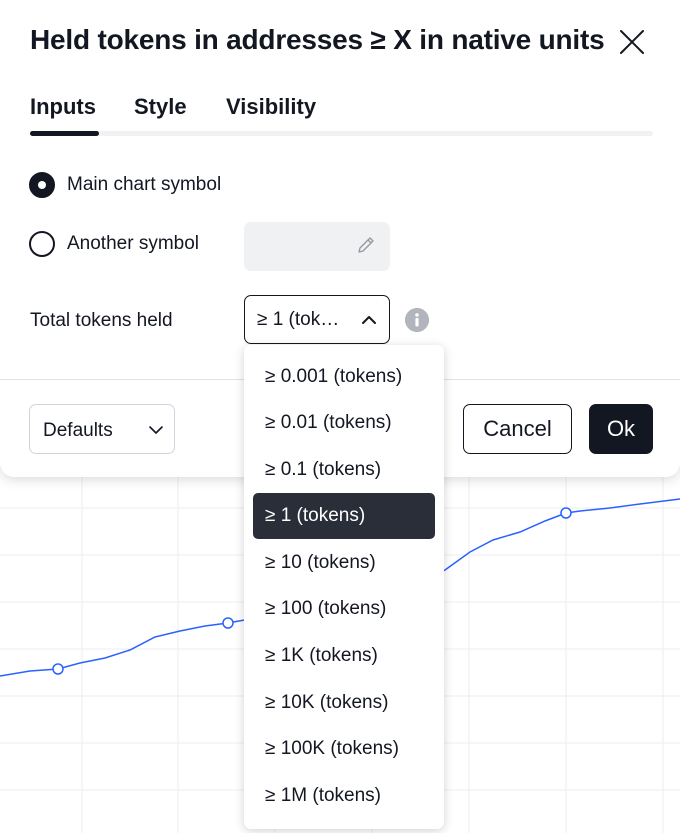 Image resolution: width=680 pixels, height=833 pixels. What do you see at coordinates (621, 429) in the screenshot?
I see `ok-button: Ok` at bounding box center [621, 429].